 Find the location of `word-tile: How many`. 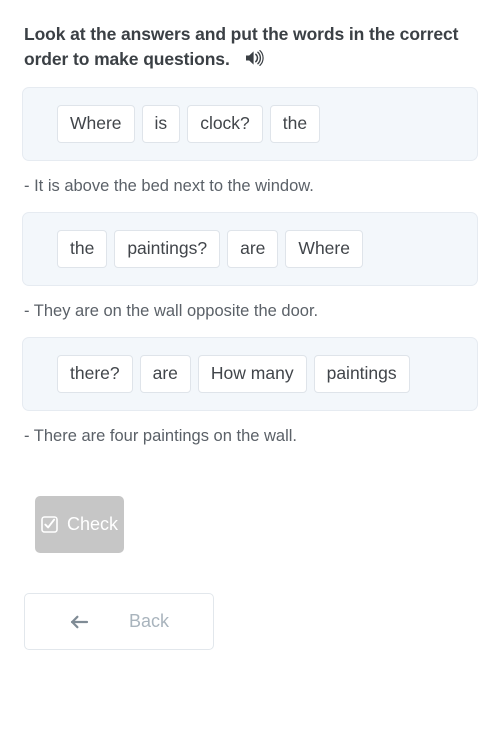

word-tile: How many is located at coordinates (252, 373).